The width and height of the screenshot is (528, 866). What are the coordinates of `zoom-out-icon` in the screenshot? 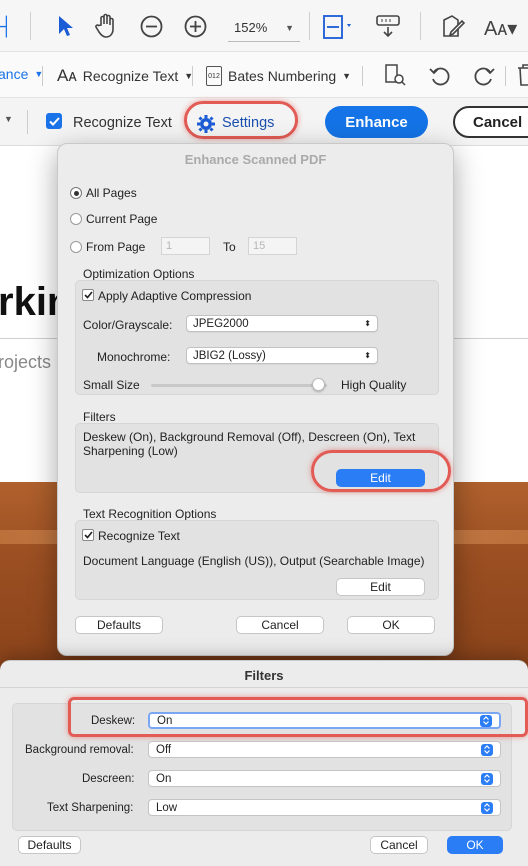 It's located at (151, 26).